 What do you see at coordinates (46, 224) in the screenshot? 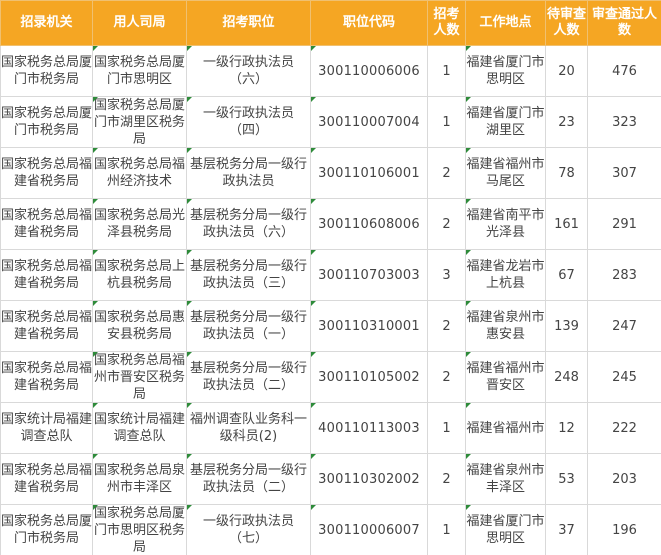
I see `cell-recruiting-agency-text: 国家税务总局福建省税务局` at bounding box center [46, 224].